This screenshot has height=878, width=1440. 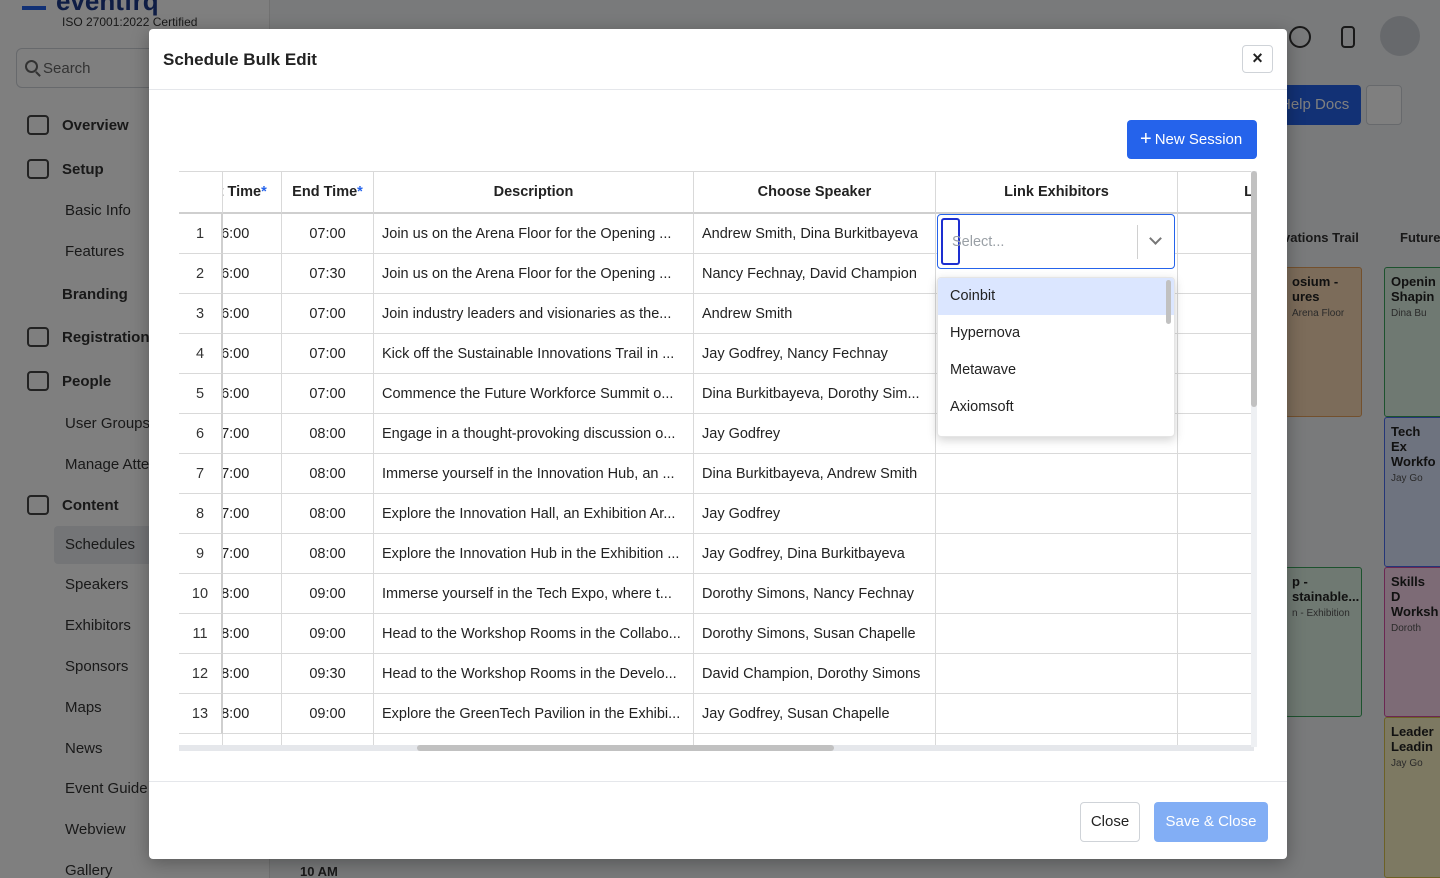 I want to click on close-button: Close, so click(x=1110, y=822).